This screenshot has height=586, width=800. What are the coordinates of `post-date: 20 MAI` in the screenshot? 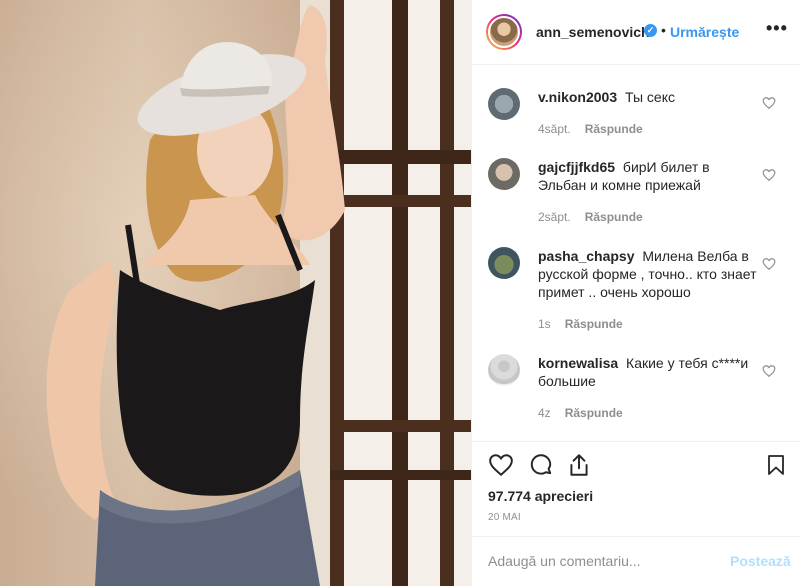 It's located at (504, 517).